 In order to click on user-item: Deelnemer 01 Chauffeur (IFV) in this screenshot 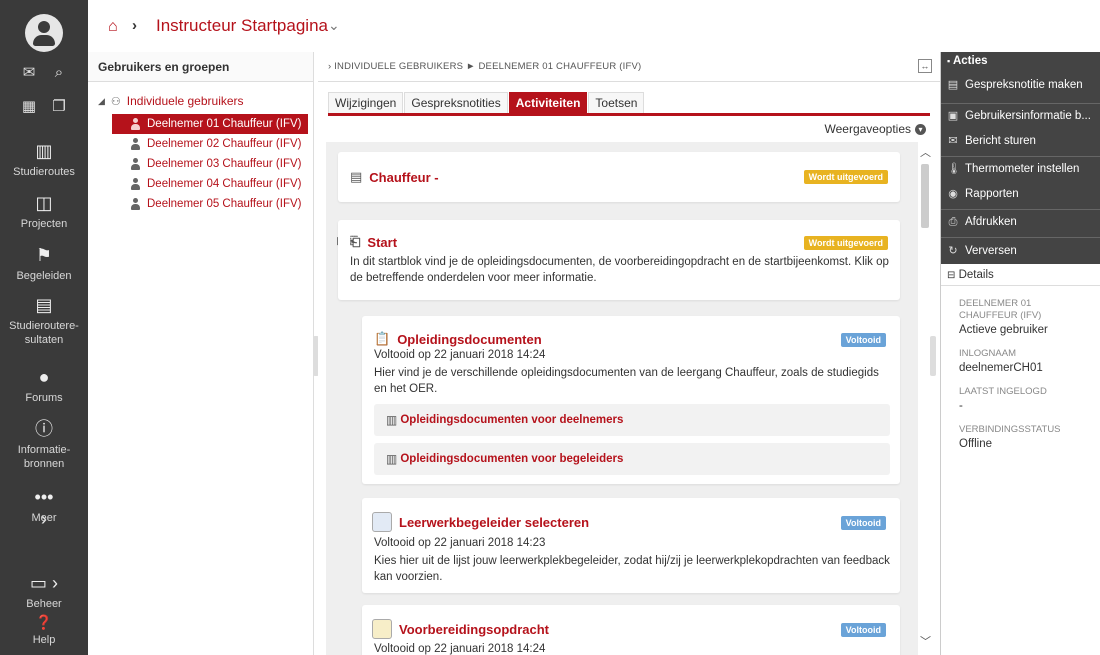, I will do `click(210, 124)`.